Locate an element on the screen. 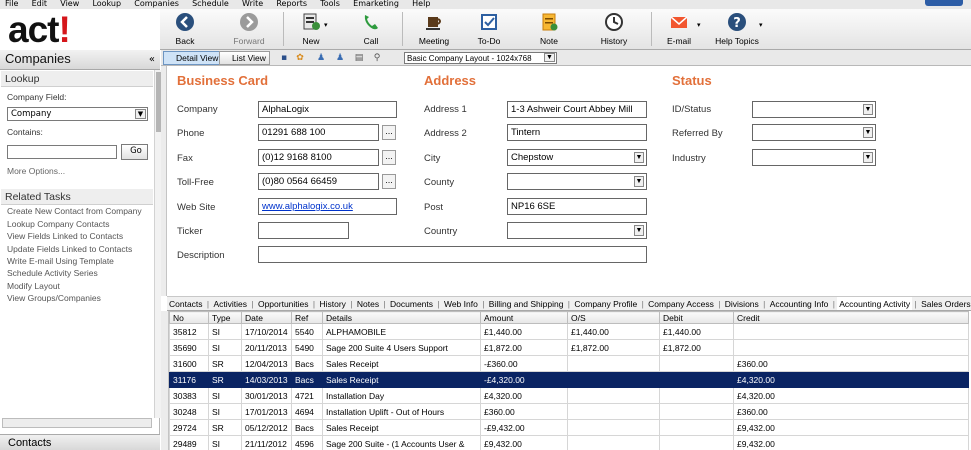 This screenshot has width=971, height=450. tab-billing-and-shipping: Billing and Shipping is located at coordinates (526, 303).